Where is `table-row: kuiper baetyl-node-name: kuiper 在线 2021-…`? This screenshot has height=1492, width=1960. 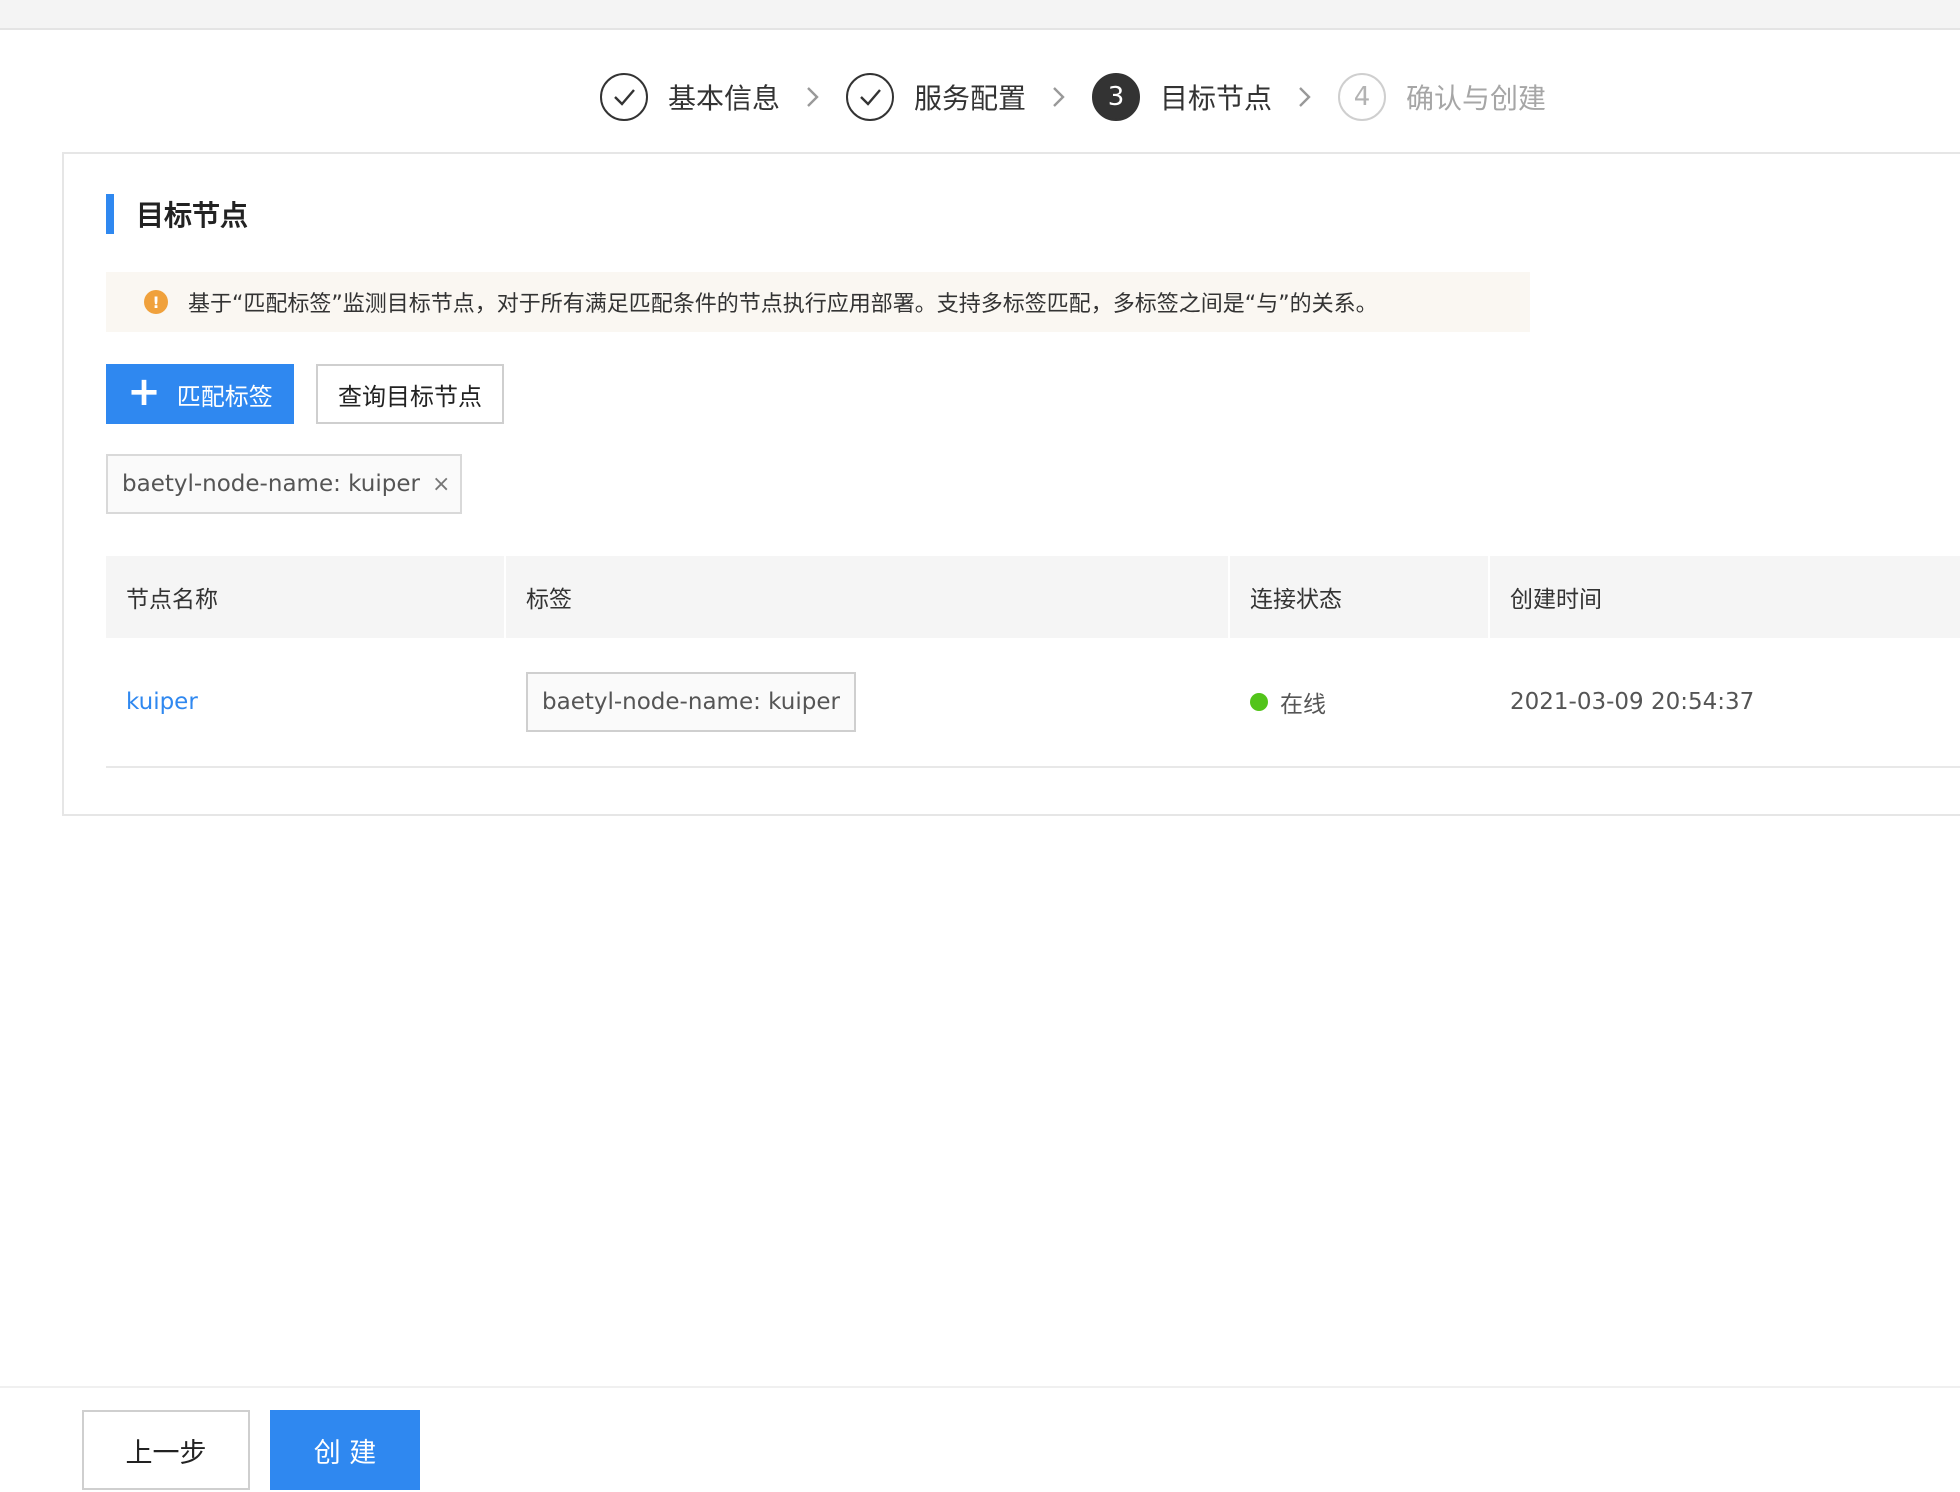
table-row: kuiper baetyl-node-name: kuiper 在线 2021-… is located at coordinates (1033, 703).